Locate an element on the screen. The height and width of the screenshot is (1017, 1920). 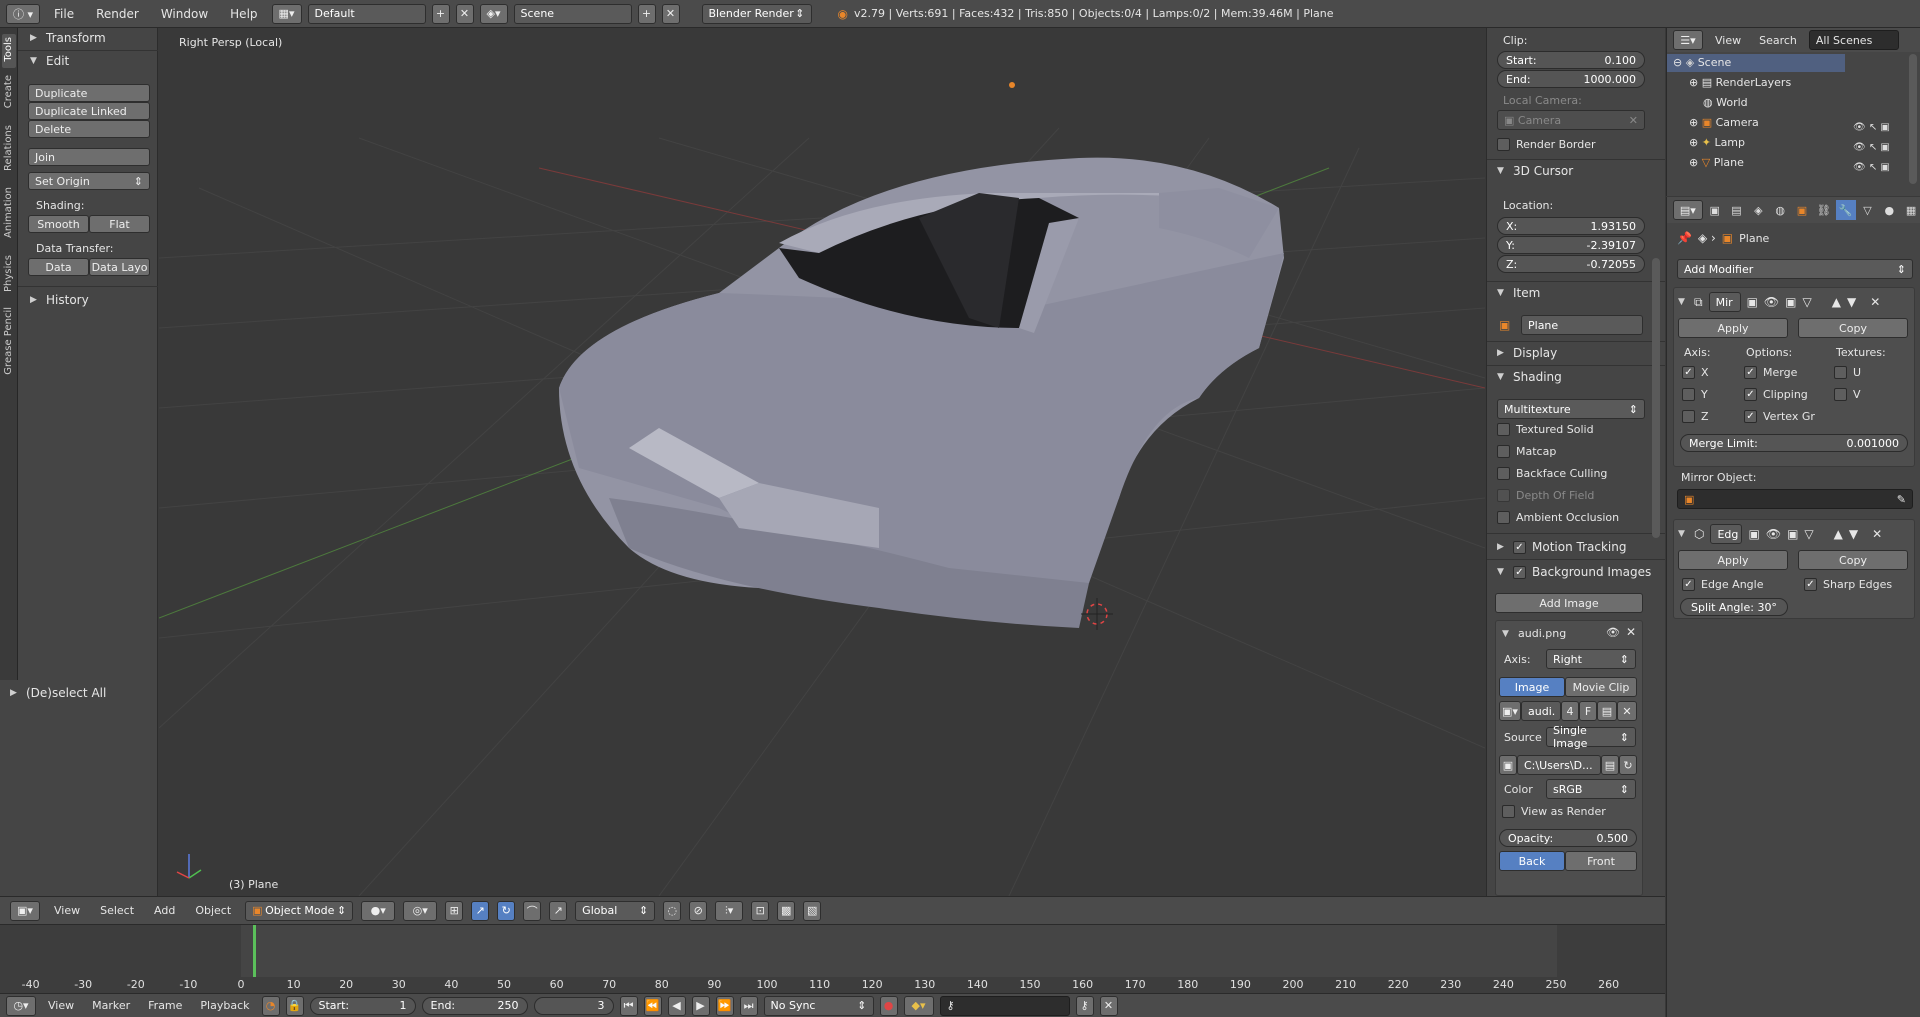
texture-u-row: U is located at coordinates (1847, 372).